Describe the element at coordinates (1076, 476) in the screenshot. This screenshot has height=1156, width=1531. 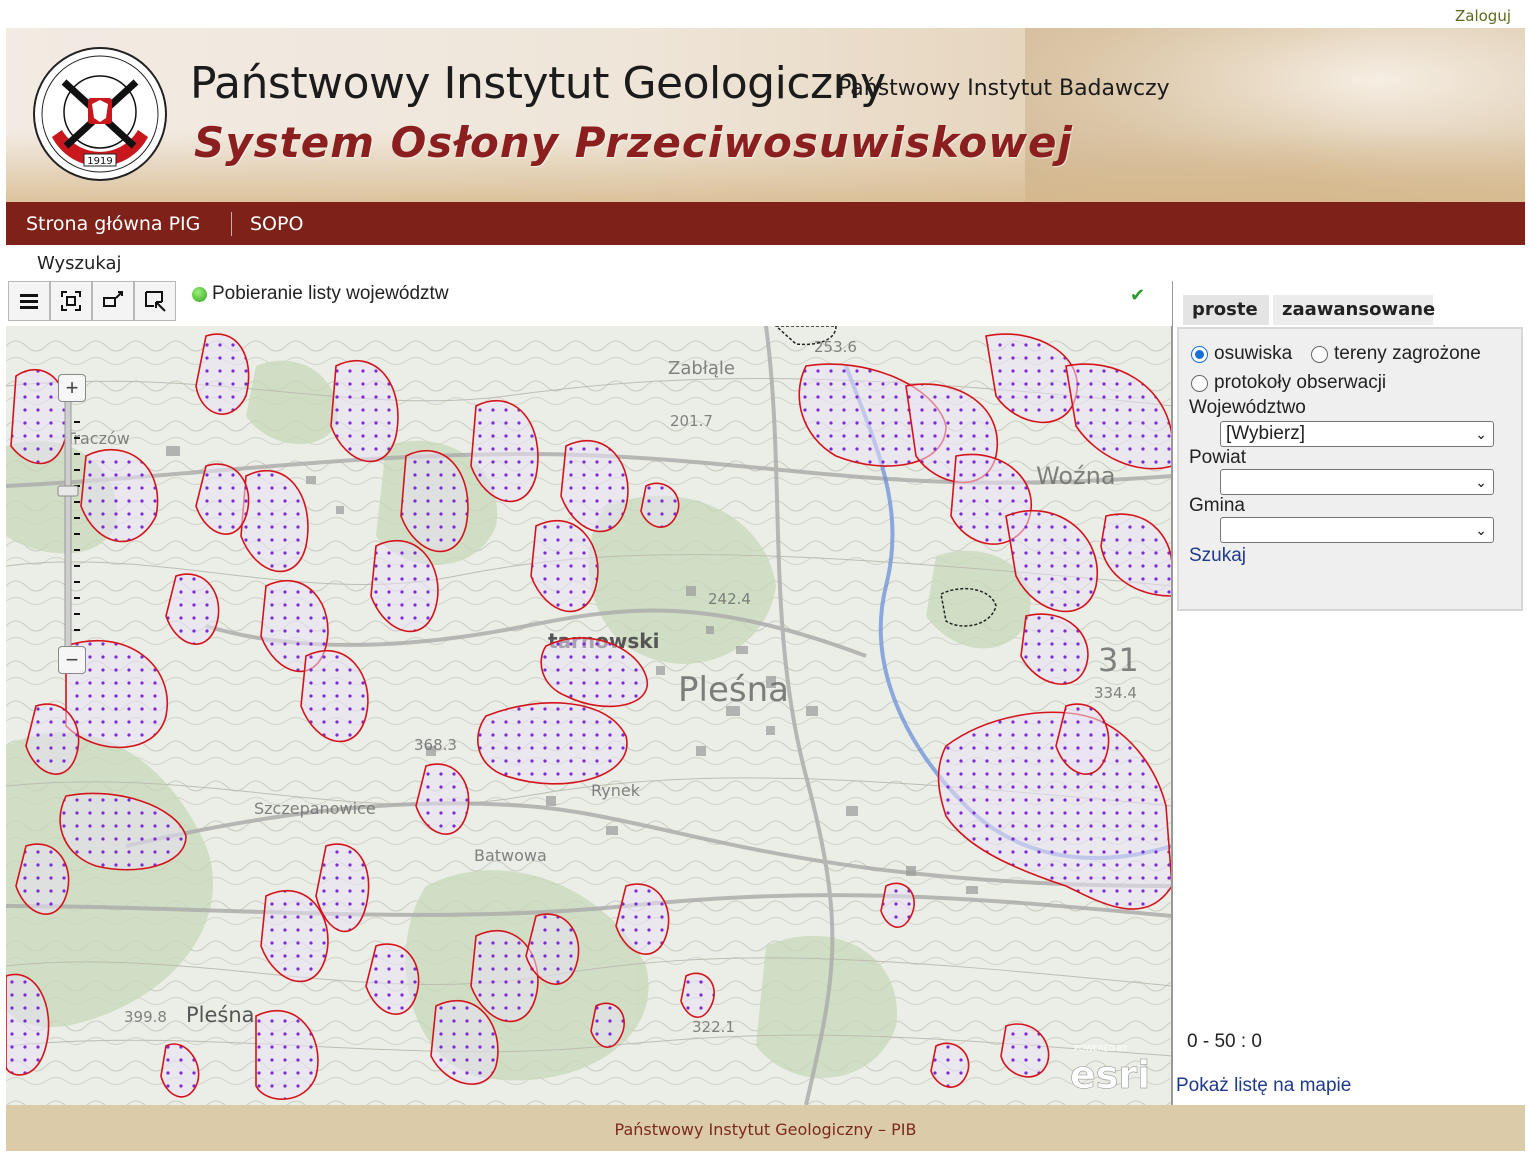
I see `svg-text: Woźna` at that location.